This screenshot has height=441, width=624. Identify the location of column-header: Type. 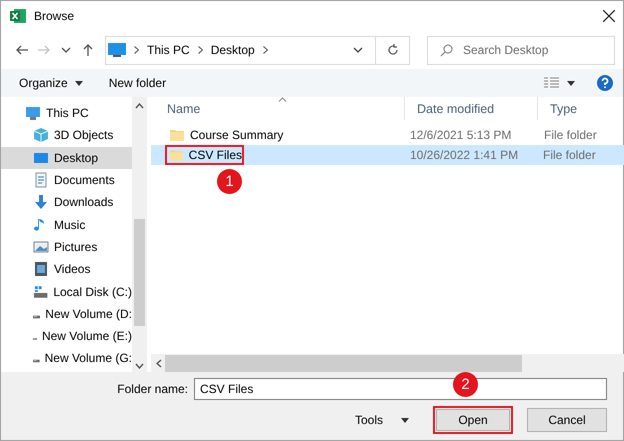
(581, 108).